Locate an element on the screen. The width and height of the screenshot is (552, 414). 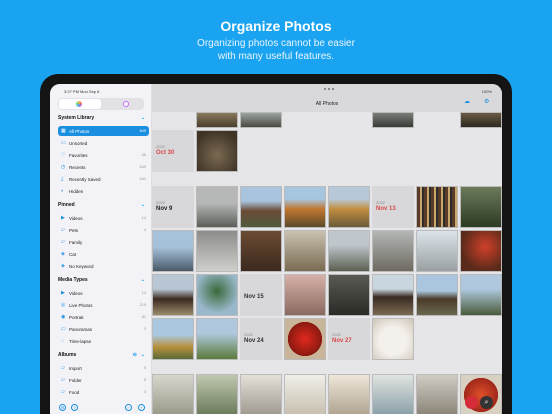
panorama-icon: ▭ is located at coordinates (63, 329).